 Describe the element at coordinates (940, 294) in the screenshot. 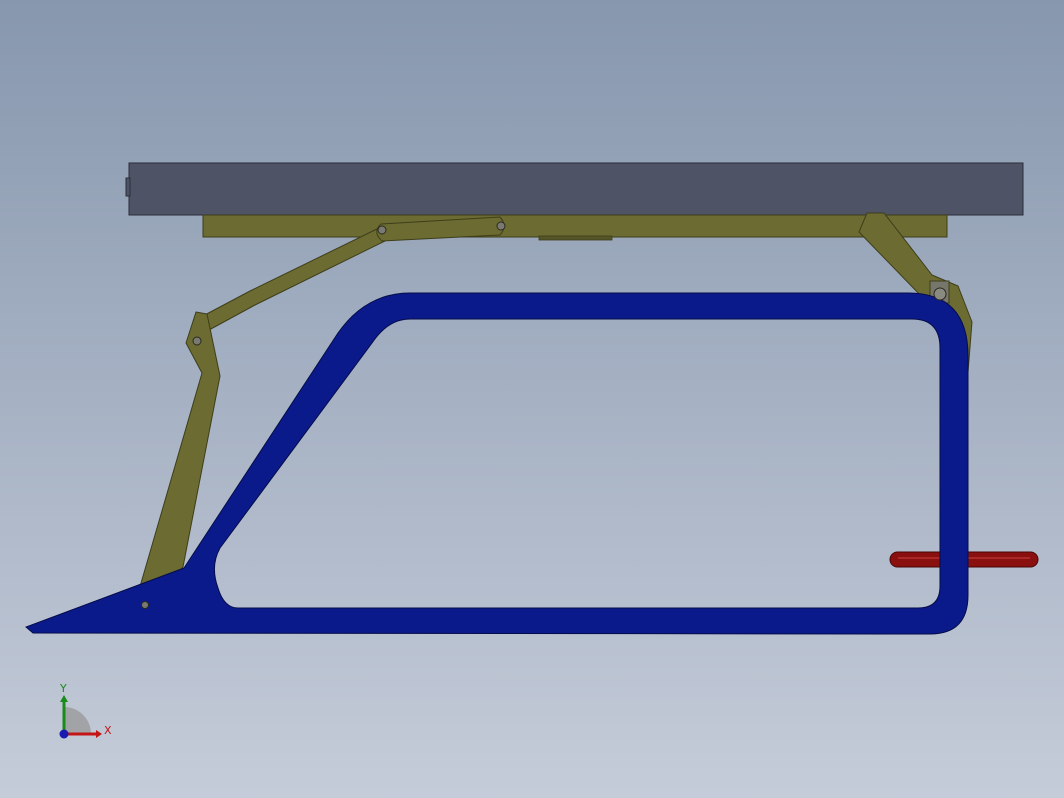

I see `pin-right-hinge` at that location.